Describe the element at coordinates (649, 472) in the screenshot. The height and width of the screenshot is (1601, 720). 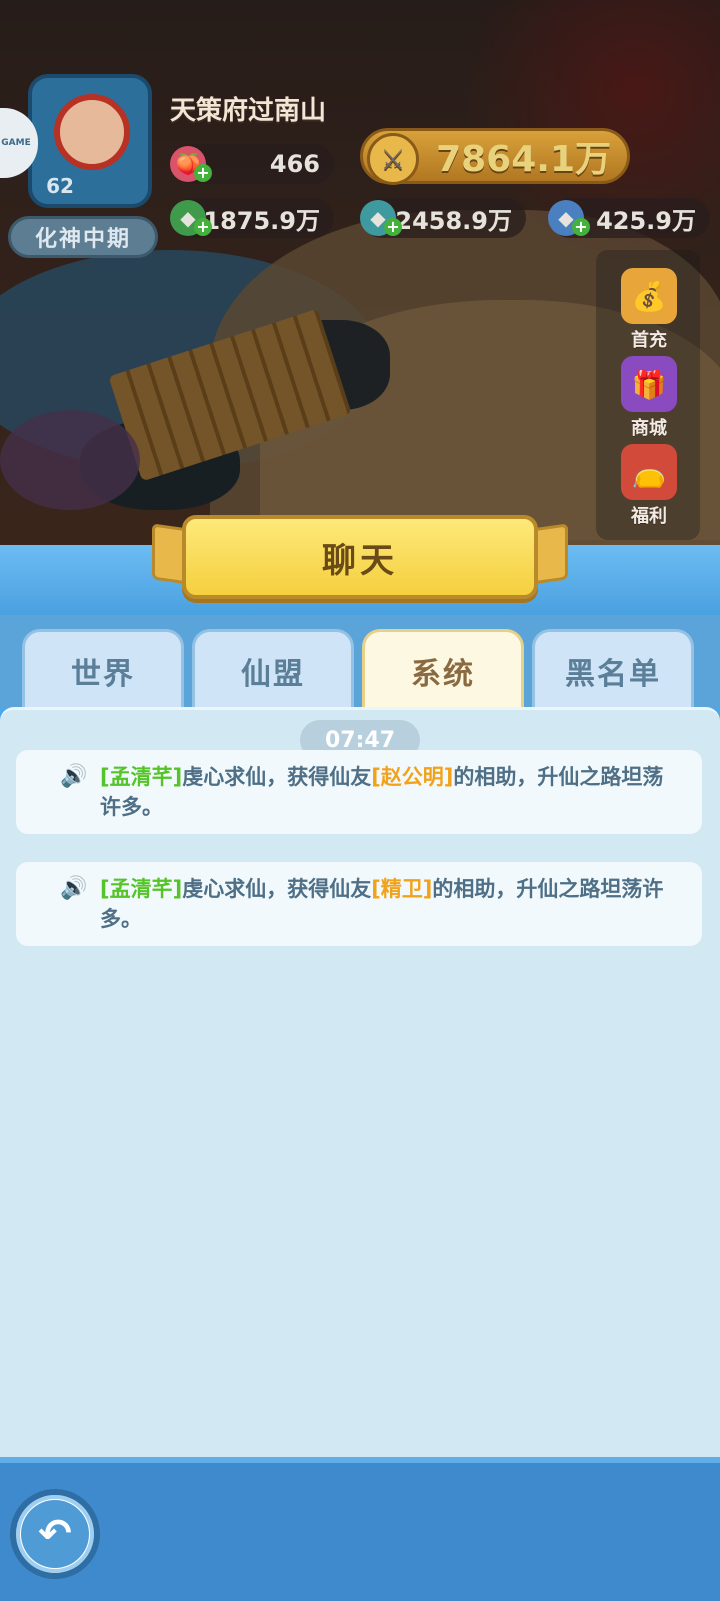
I see `welfare-bag-icon: 👝` at that location.